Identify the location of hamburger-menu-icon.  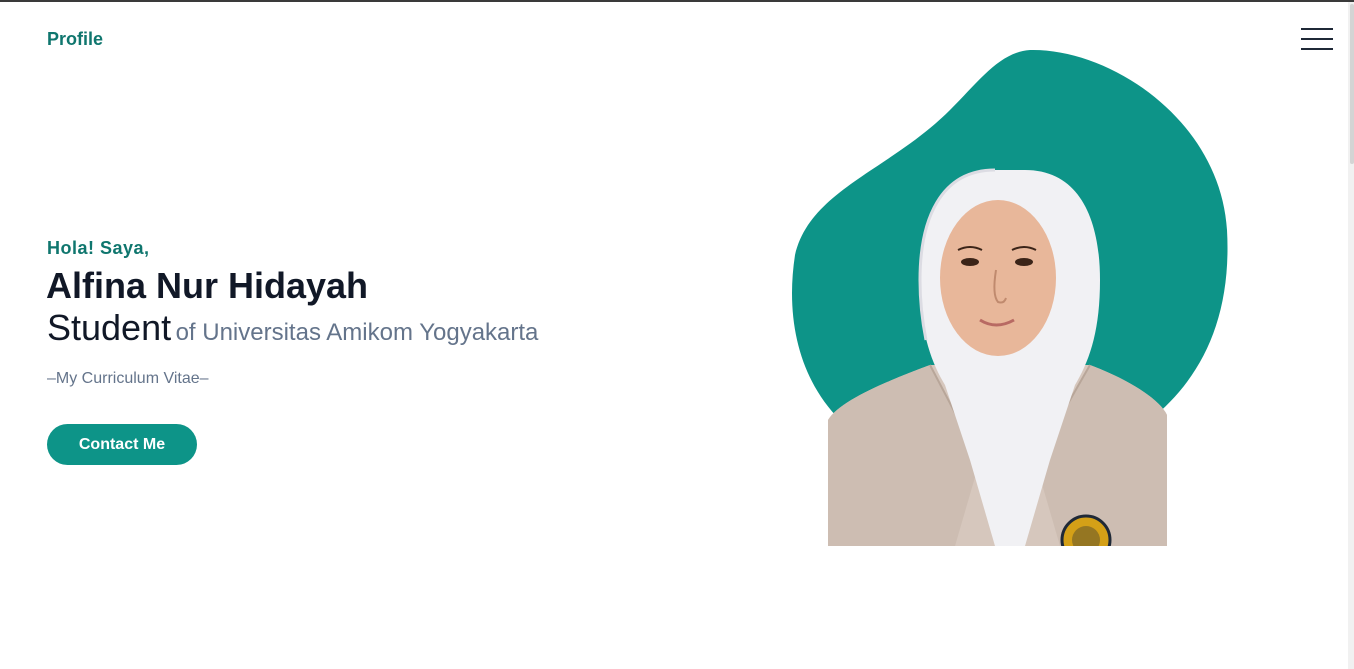
(1317, 40).